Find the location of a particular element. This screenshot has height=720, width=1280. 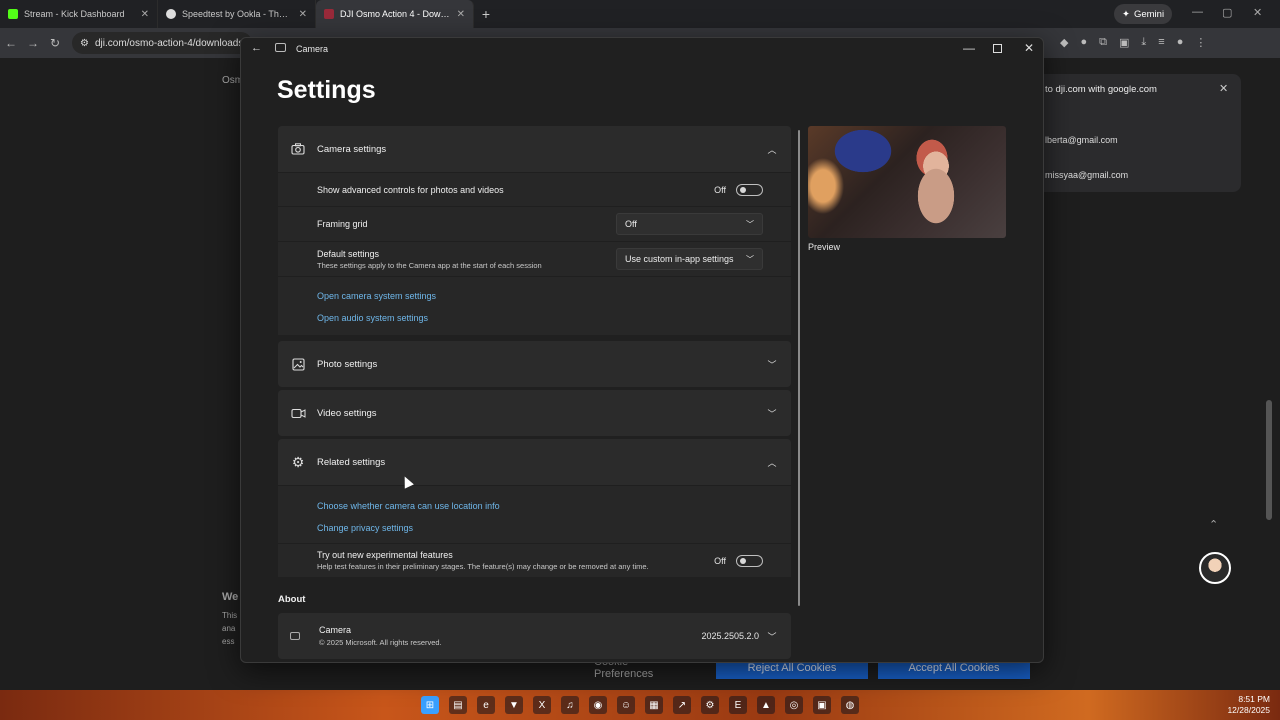

related-settings-header: ⚙ Related settings ︿ is located at coordinates (534, 462).